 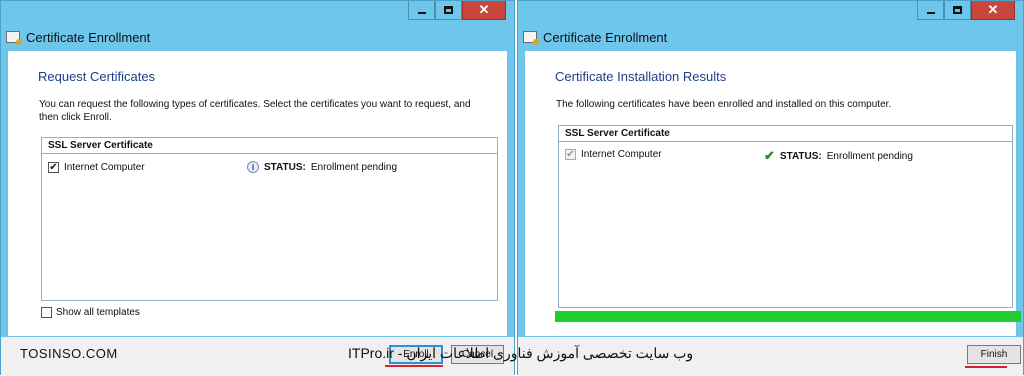 I want to click on cert-status: i STATUS: Enrollment pending, so click(x=322, y=167).